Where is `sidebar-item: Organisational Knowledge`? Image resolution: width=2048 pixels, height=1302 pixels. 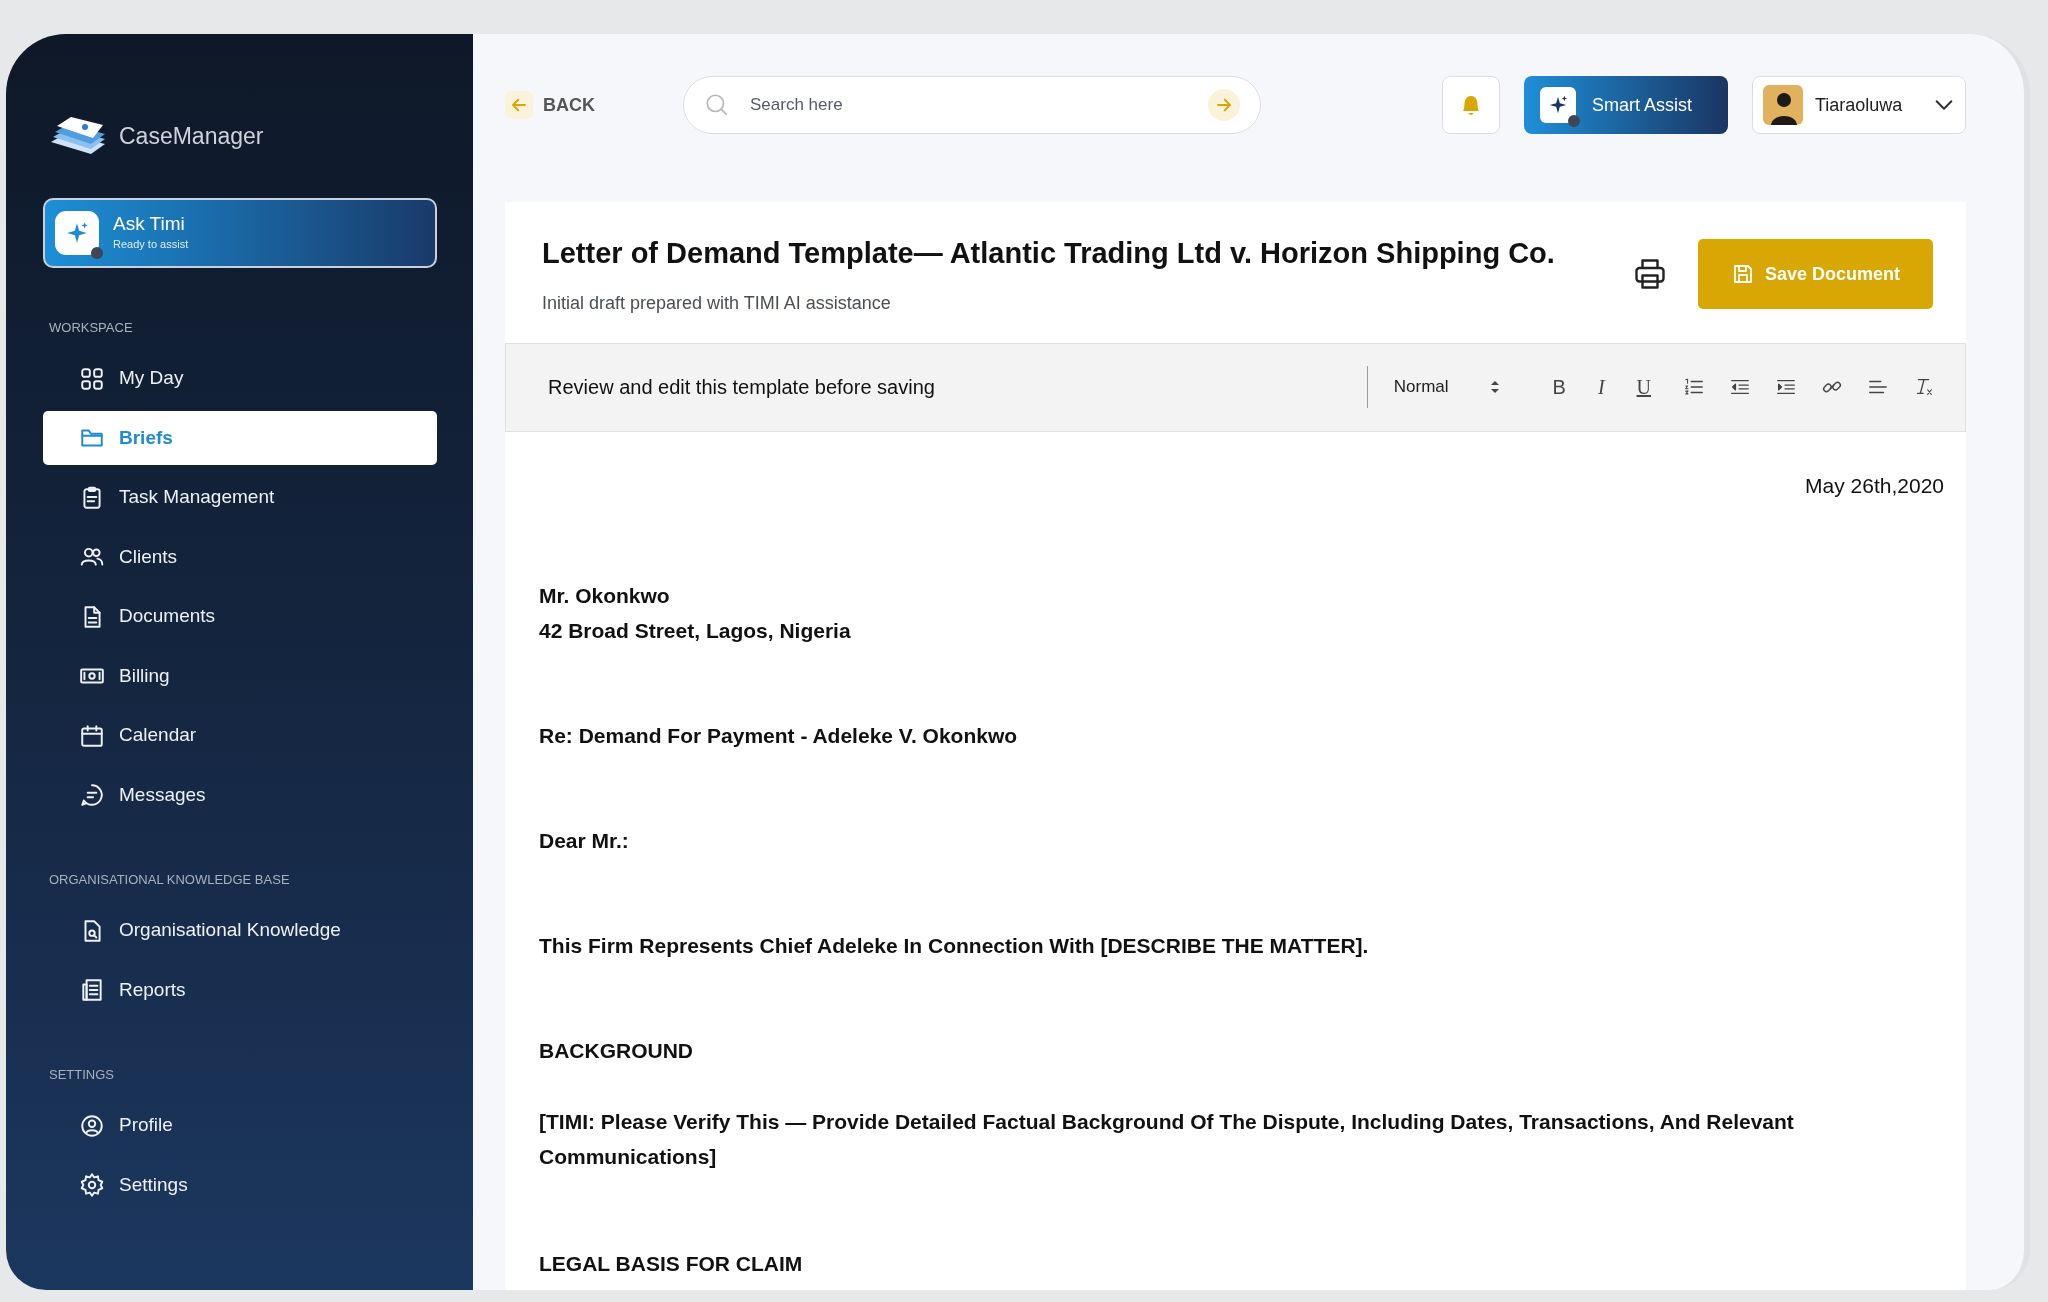 sidebar-item: Organisational Knowledge is located at coordinates (240, 930).